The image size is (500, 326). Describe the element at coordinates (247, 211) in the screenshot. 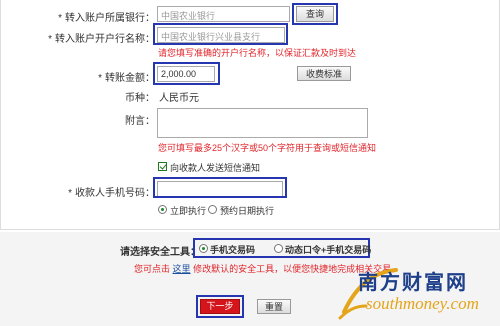

I see `exec-scheduled-label: 预约日期执行` at that location.